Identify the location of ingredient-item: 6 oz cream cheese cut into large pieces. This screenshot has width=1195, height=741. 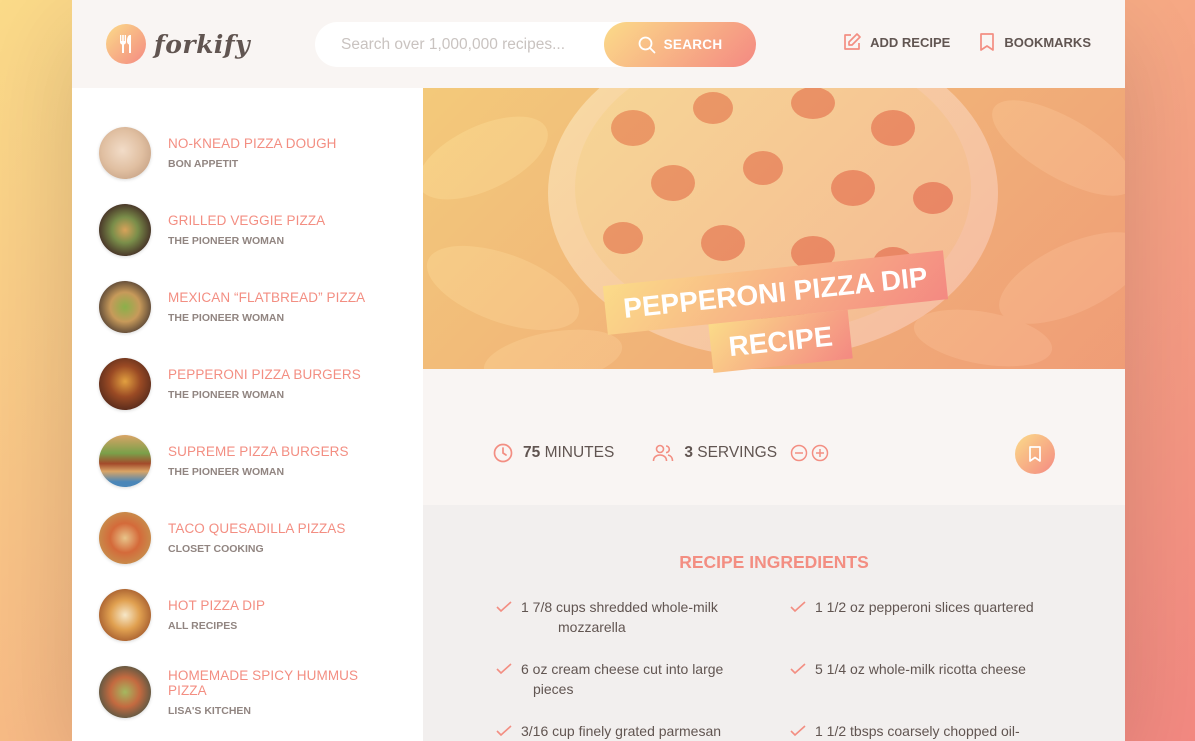
(642, 679).